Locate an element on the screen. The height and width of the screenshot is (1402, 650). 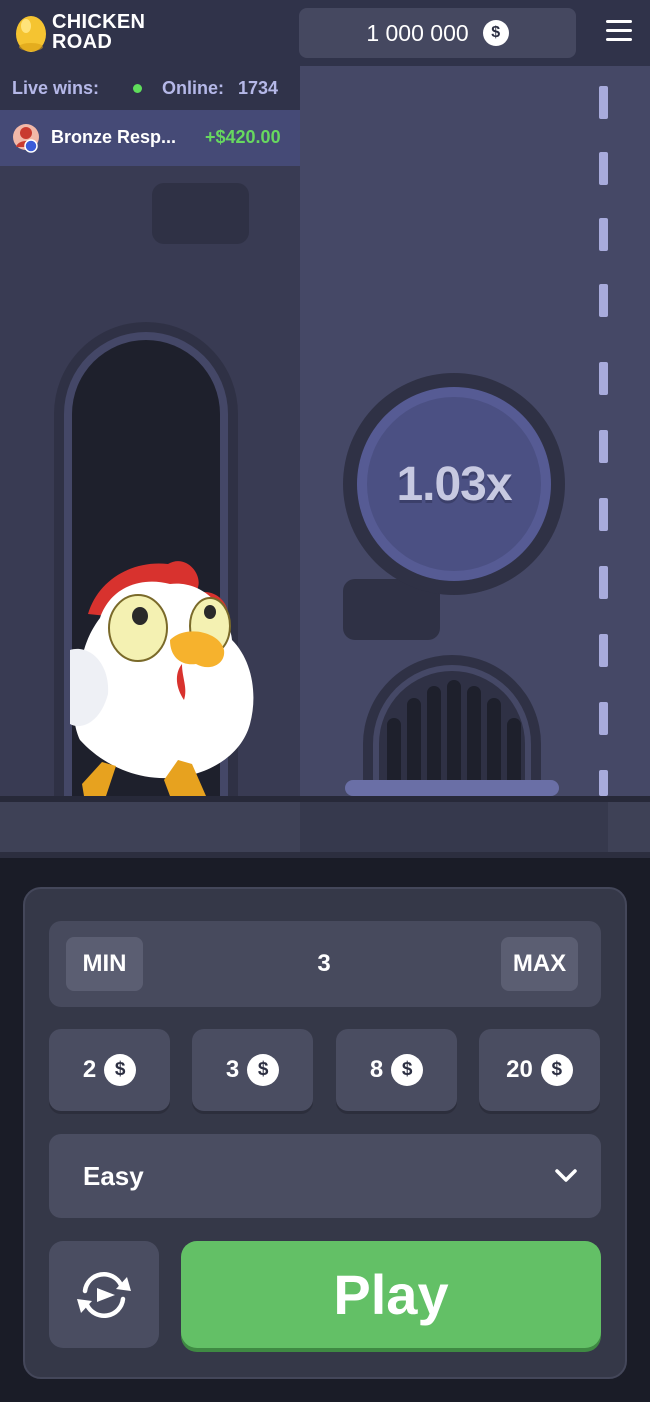
quick-bet-button: 20 $ is located at coordinates (539, 1070).